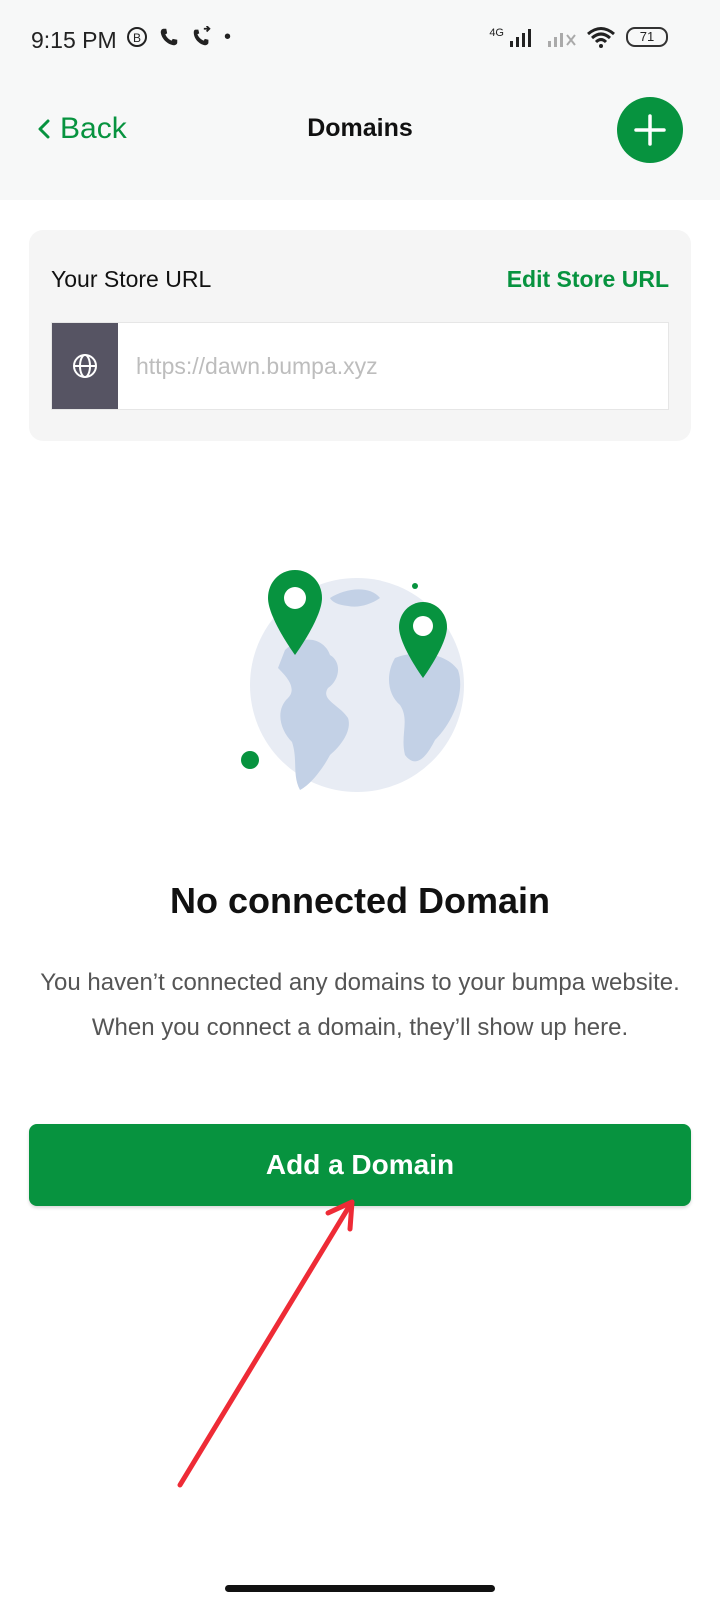 This screenshot has height=1600, width=720. What do you see at coordinates (202, 36) in the screenshot?
I see `call-forward-icon` at bounding box center [202, 36].